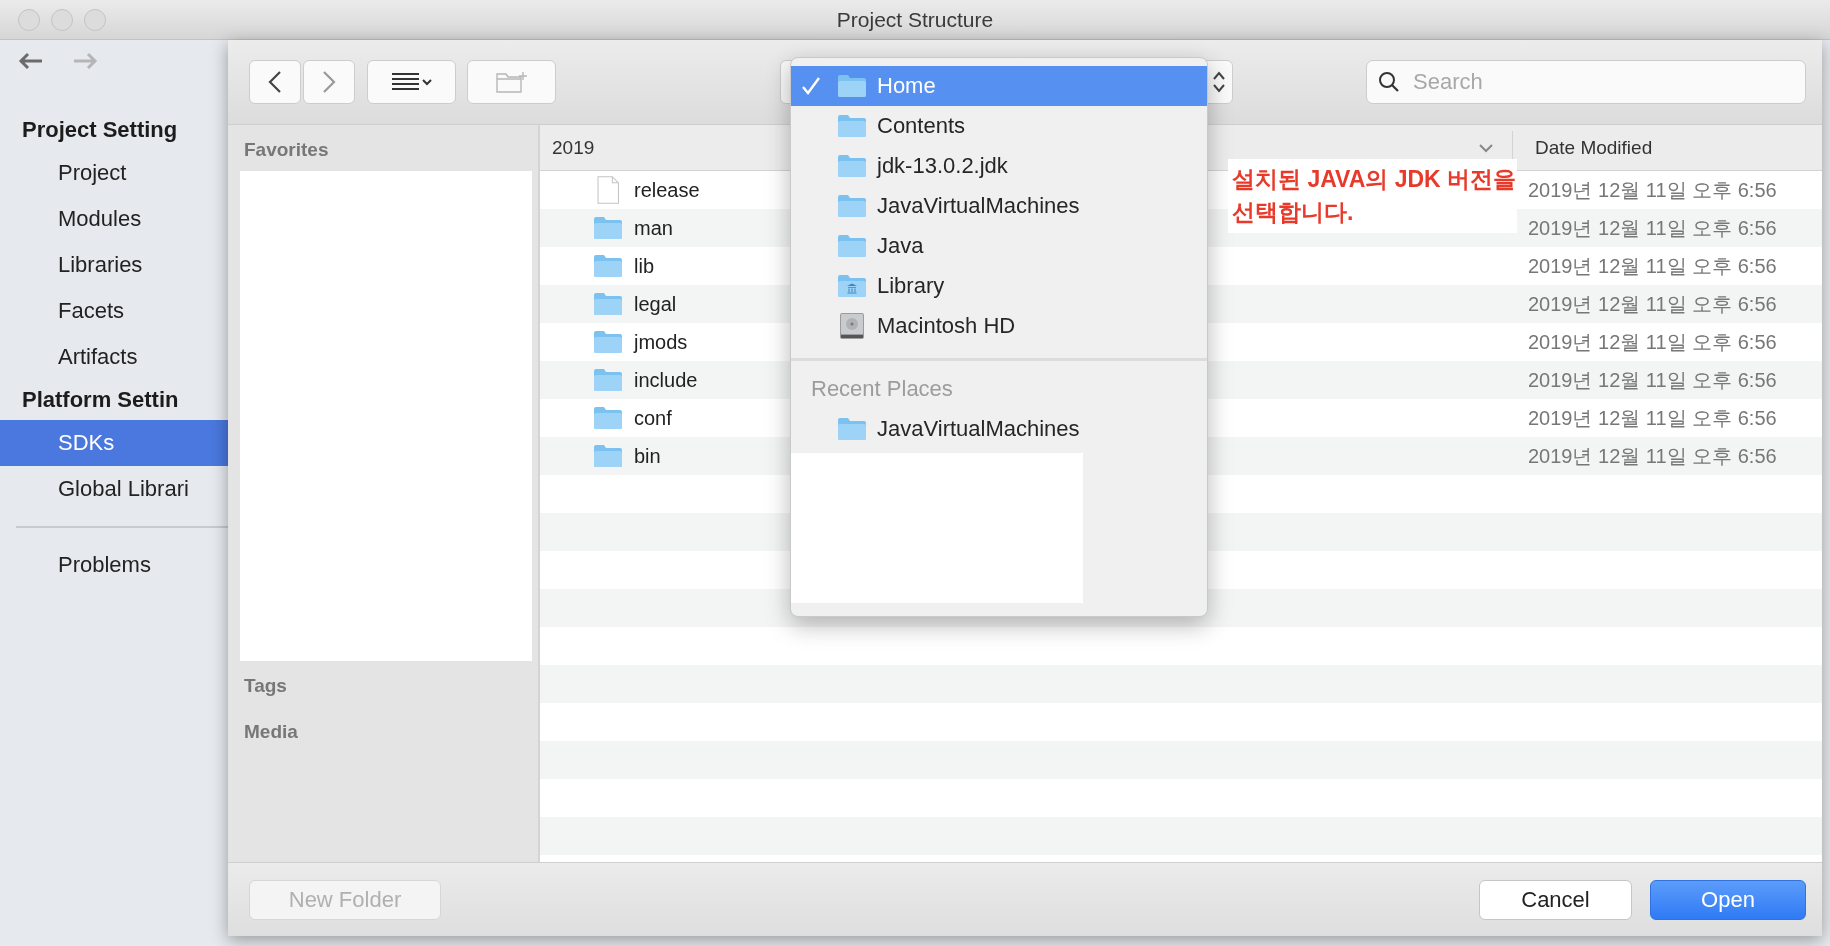  What do you see at coordinates (114, 357) in the screenshot?
I see `sidebar-item: Artifacts` at bounding box center [114, 357].